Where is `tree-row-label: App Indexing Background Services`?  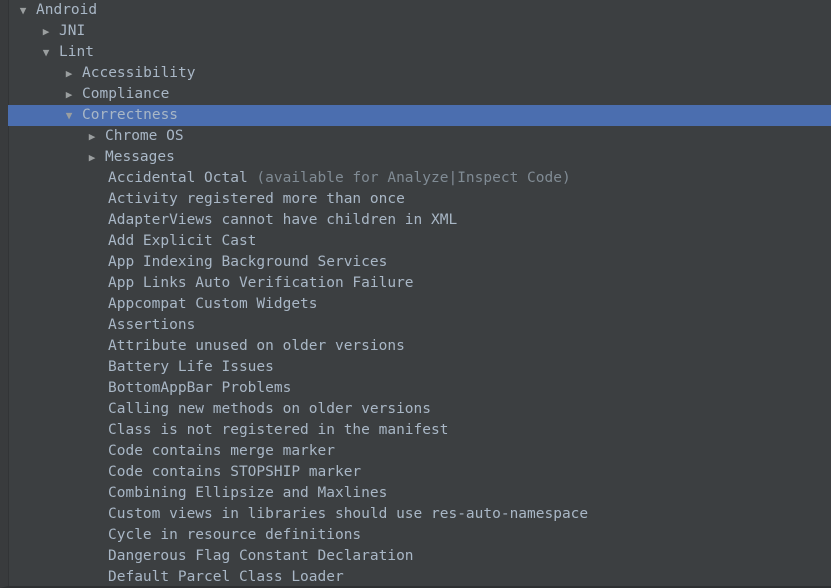
tree-row-label: App Indexing Background Services is located at coordinates (248, 262).